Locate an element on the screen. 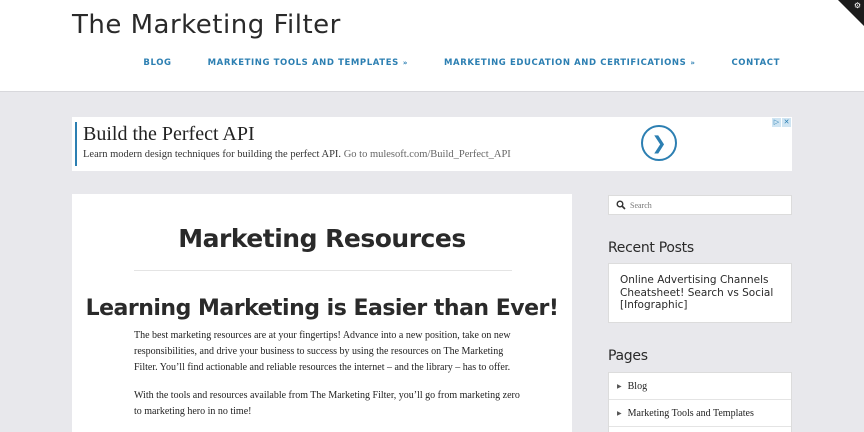 This screenshot has height=432, width=864. page-item-label: Marketing Tools and Templates is located at coordinates (690, 413).